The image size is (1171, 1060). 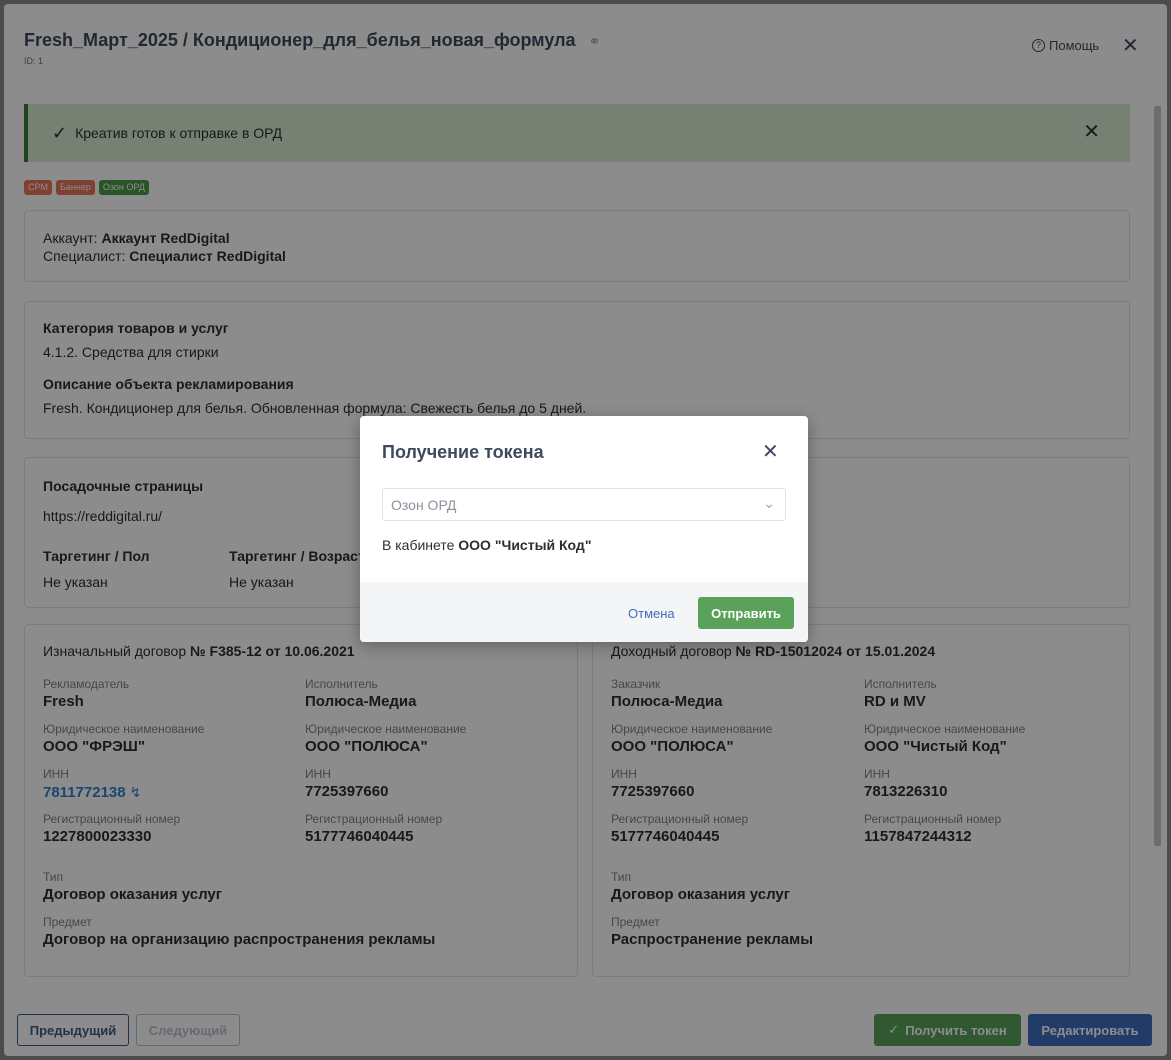 I want to click on send-button: Отправить, so click(x=746, y=613).